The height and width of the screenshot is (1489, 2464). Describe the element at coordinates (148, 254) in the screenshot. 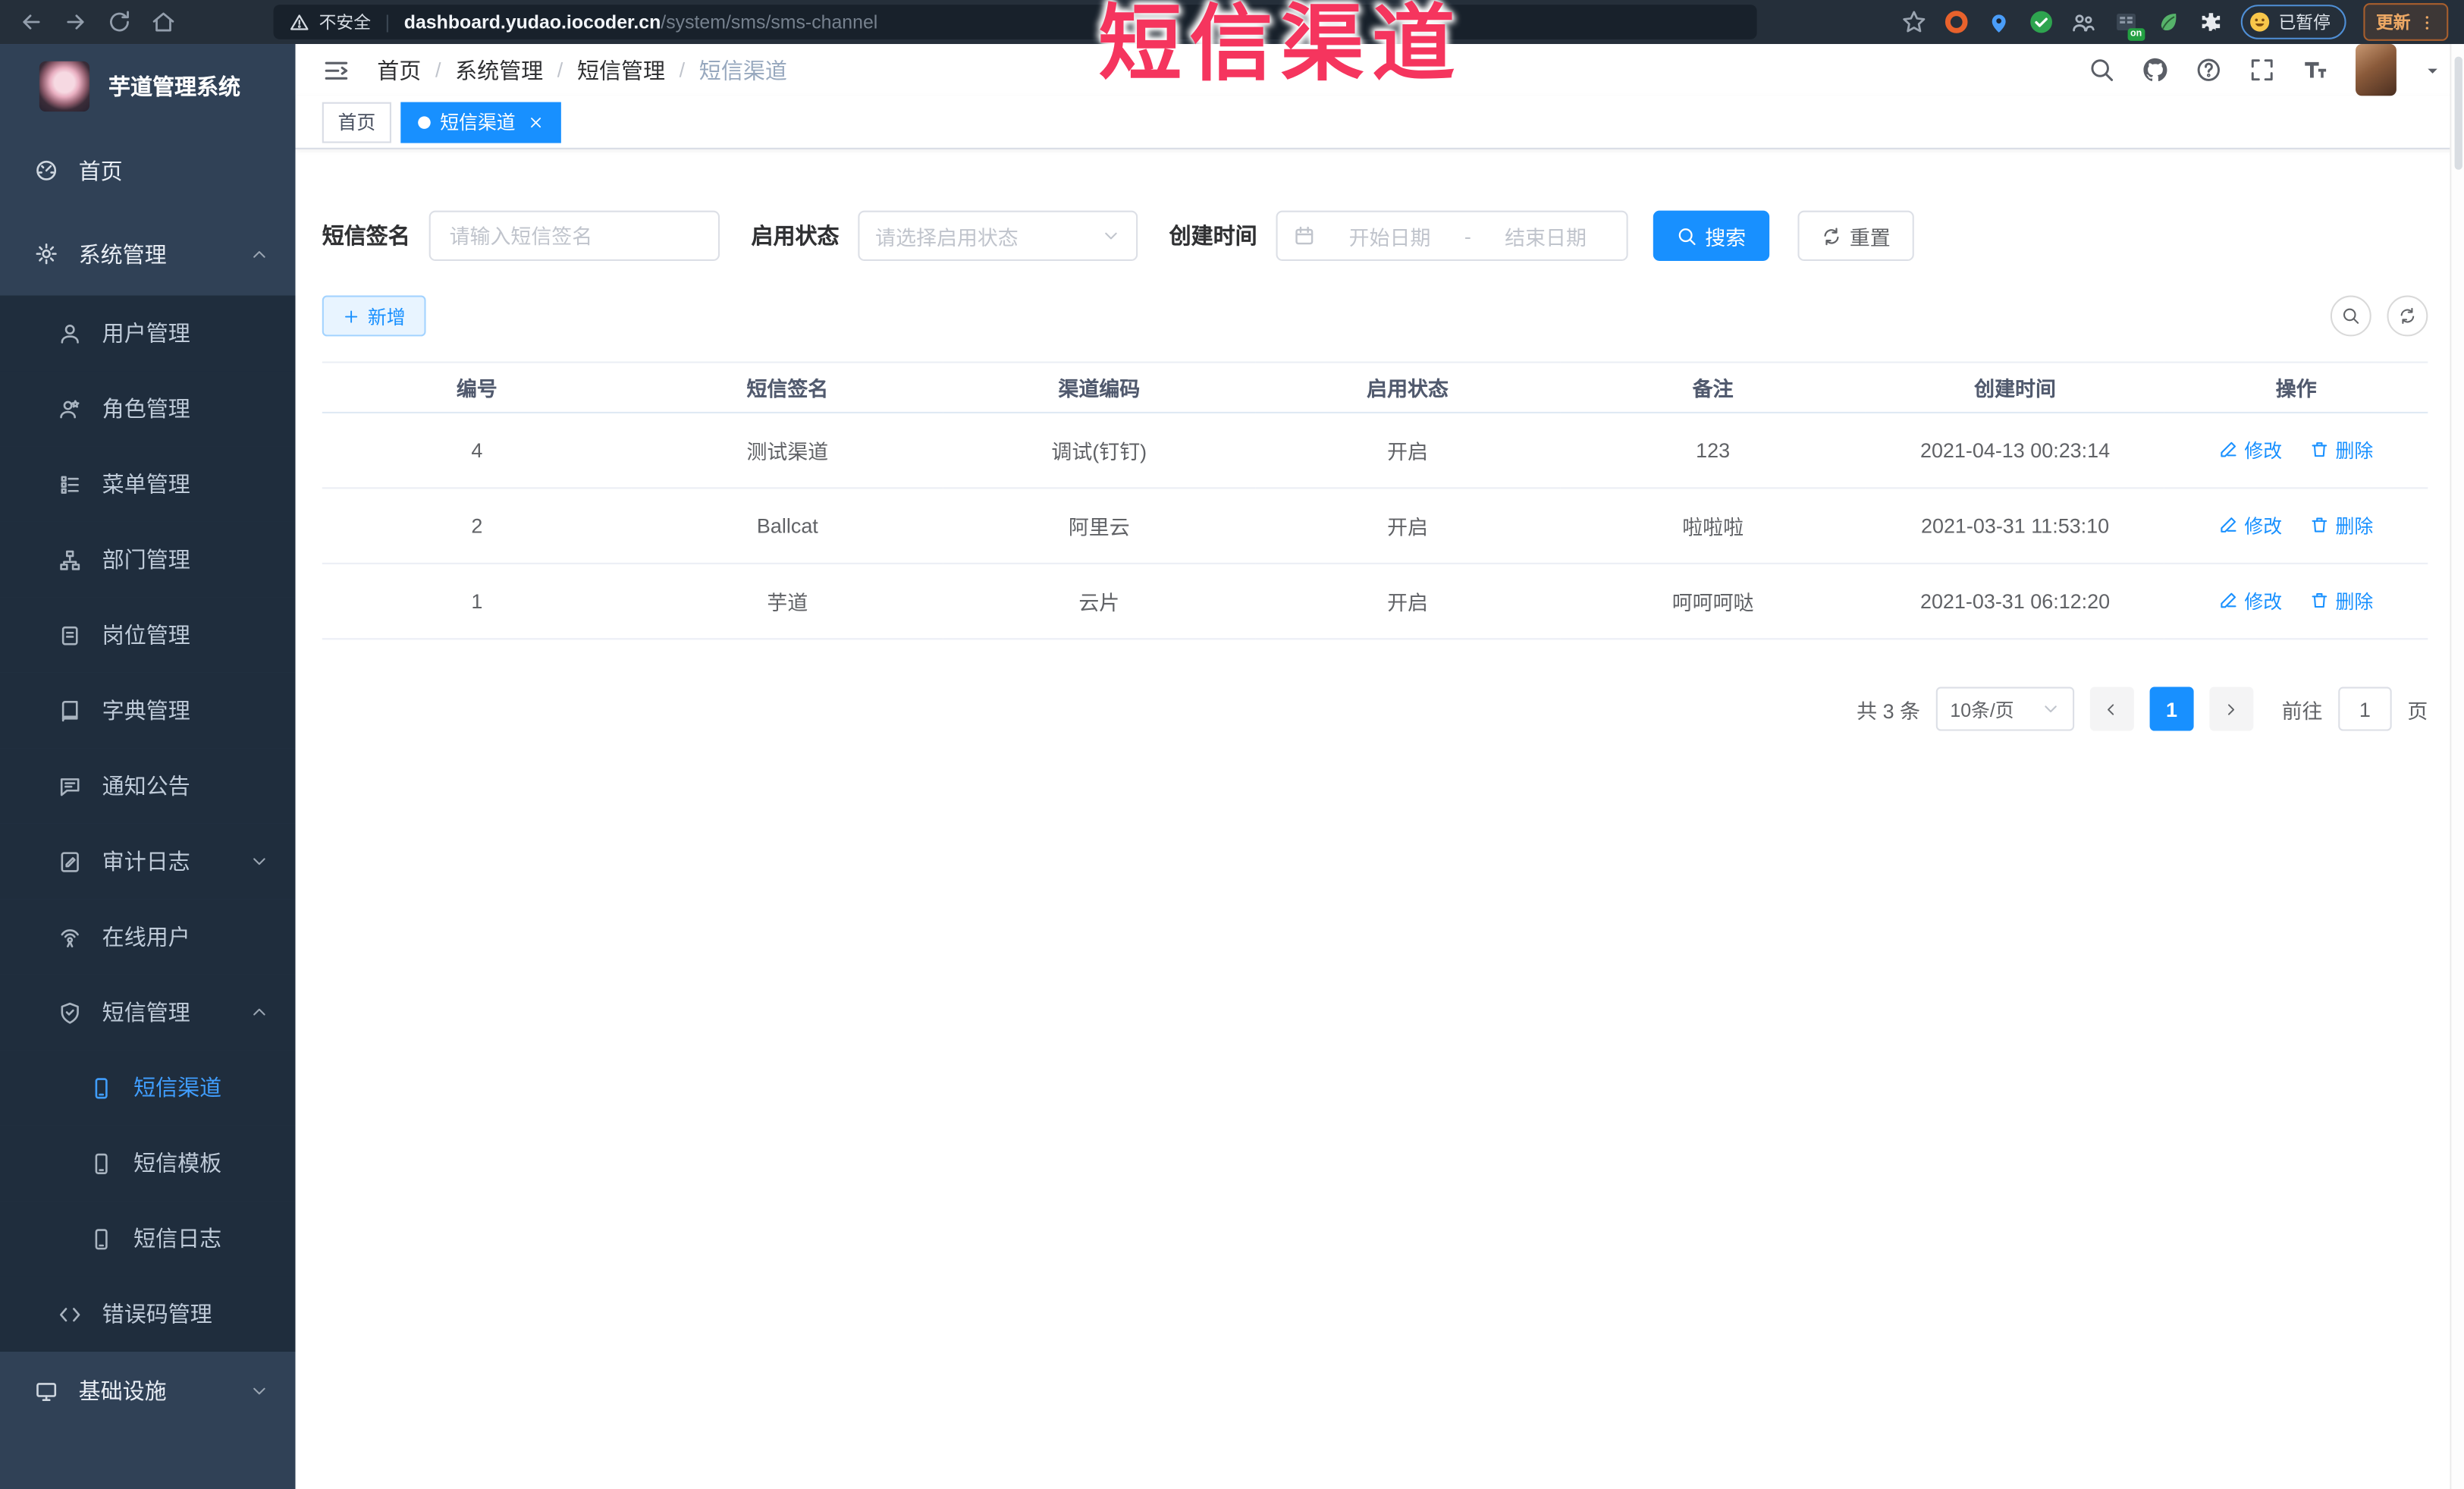

I see `sidebar-item-system: 系统管理` at that location.